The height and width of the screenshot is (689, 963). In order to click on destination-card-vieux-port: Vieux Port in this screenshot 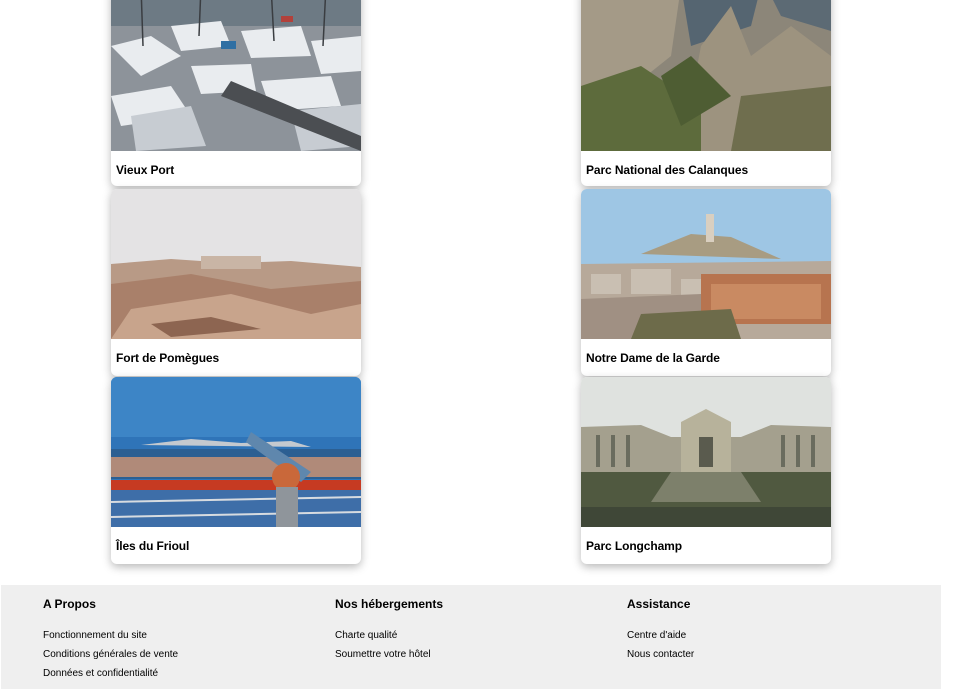, I will do `click(236, 93)`.